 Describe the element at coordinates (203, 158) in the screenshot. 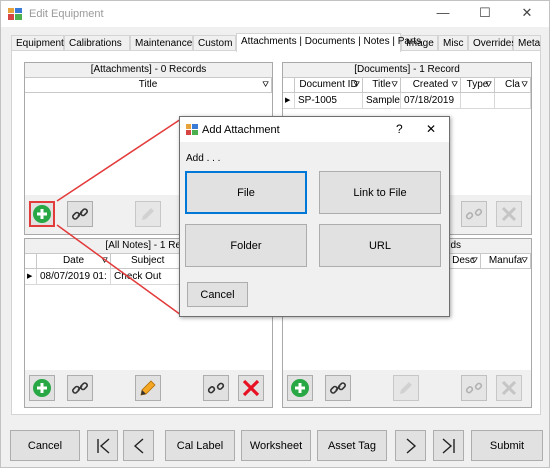

I see `dialog-prompt: Add . . .` at that location.